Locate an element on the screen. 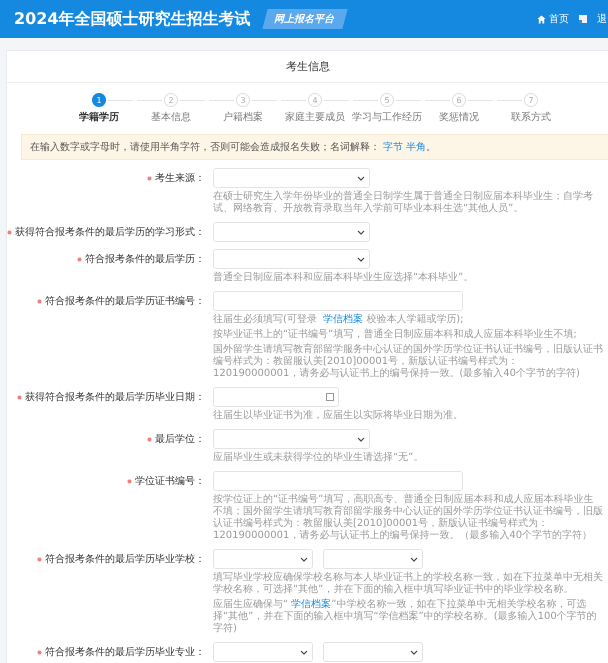 The height and width of the screenshot is (663, 608). hint-text: 应届毕业生或未获得学位的毕业生请选择“无”。 is located at coordinates (318, 458).